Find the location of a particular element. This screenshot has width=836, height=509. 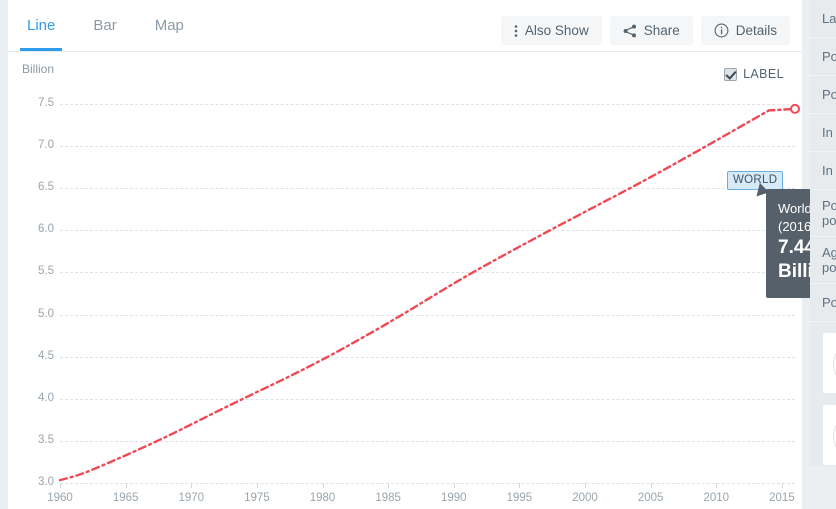

toolbar-buttons: Also Show Share Details is located at coordinates (645, 30).